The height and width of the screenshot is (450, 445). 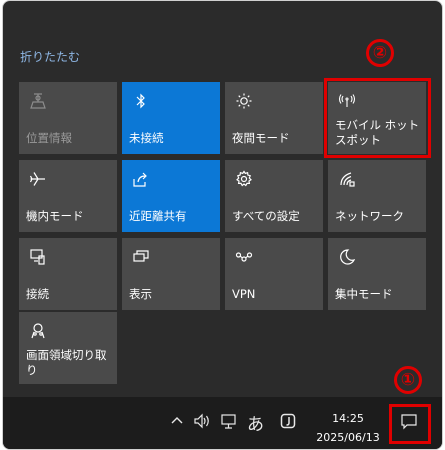 I want to click on tile-label: 集中モード, so click(x=364, y=294).